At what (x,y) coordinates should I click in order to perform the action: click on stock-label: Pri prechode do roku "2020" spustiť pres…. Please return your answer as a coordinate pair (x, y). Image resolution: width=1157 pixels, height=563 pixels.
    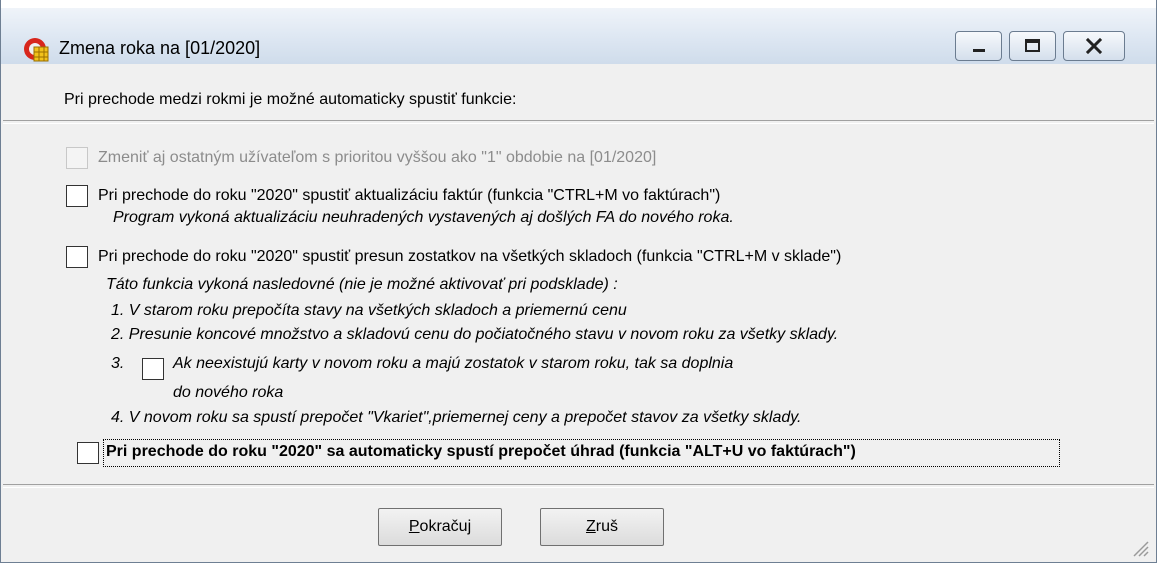
    Looking at the image, I should click on (470, 256).